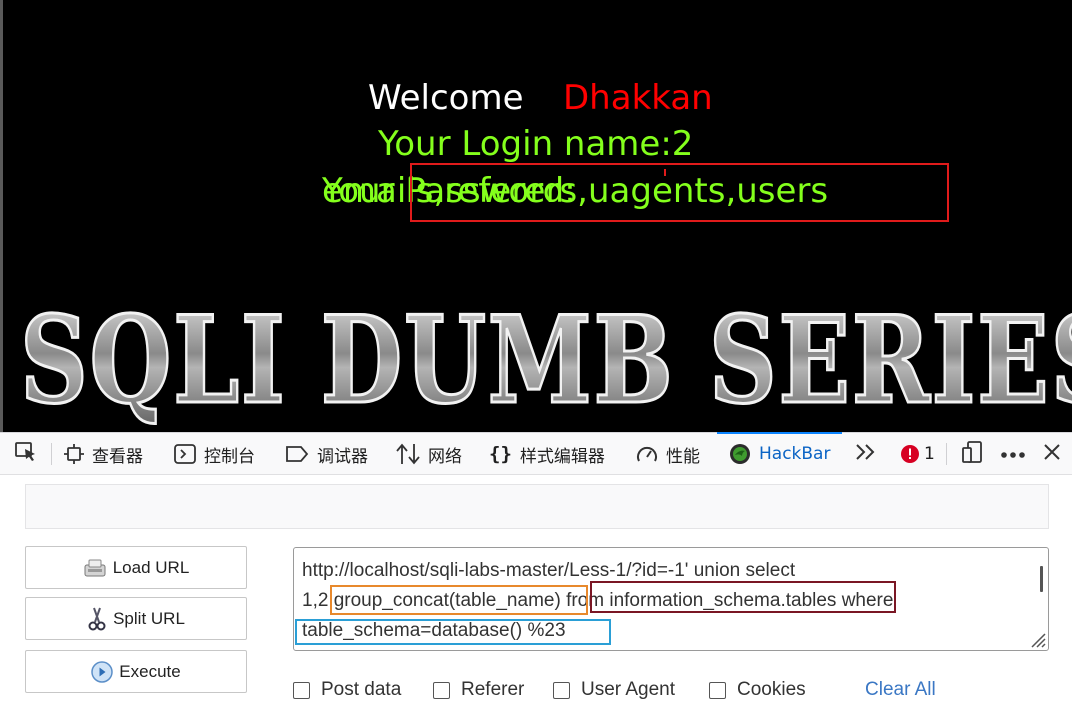  I want to click on responsive-design-button, so click(974, 454).